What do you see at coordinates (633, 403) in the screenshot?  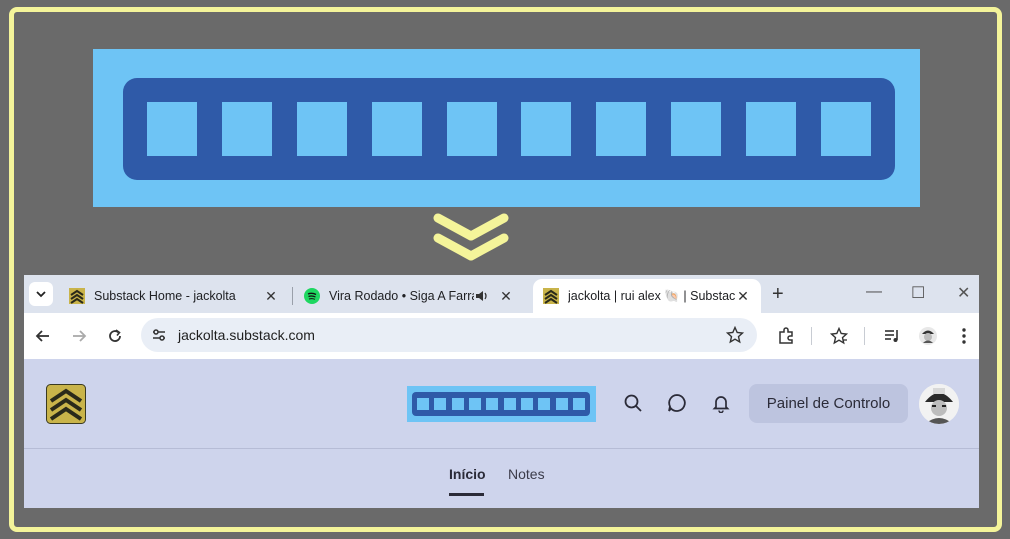 I see `search-icon` at bounding box center [633, 403].